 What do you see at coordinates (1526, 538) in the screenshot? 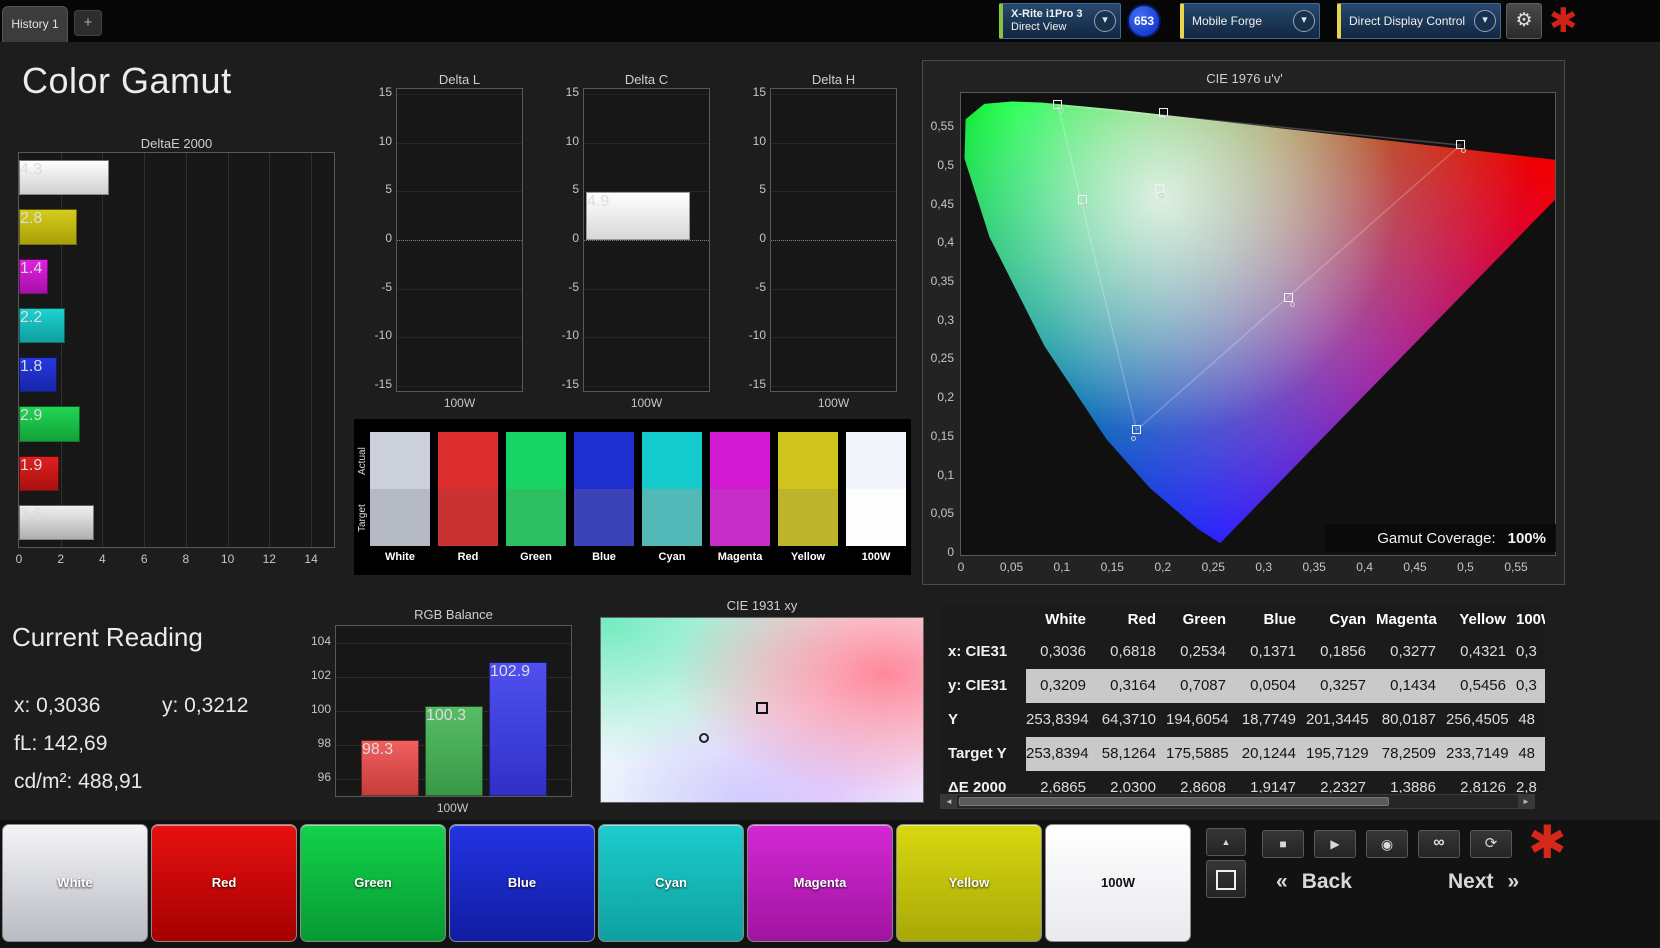
I see `gamut-coverage-value: 100%` at bounding box center [1526, 538].